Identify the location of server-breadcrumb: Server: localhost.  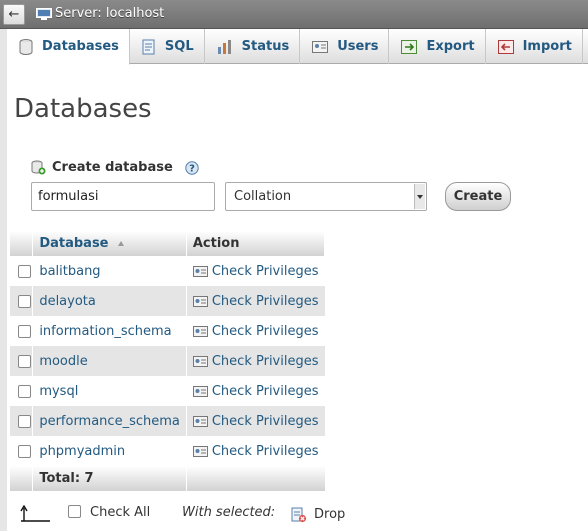
(109, 13).